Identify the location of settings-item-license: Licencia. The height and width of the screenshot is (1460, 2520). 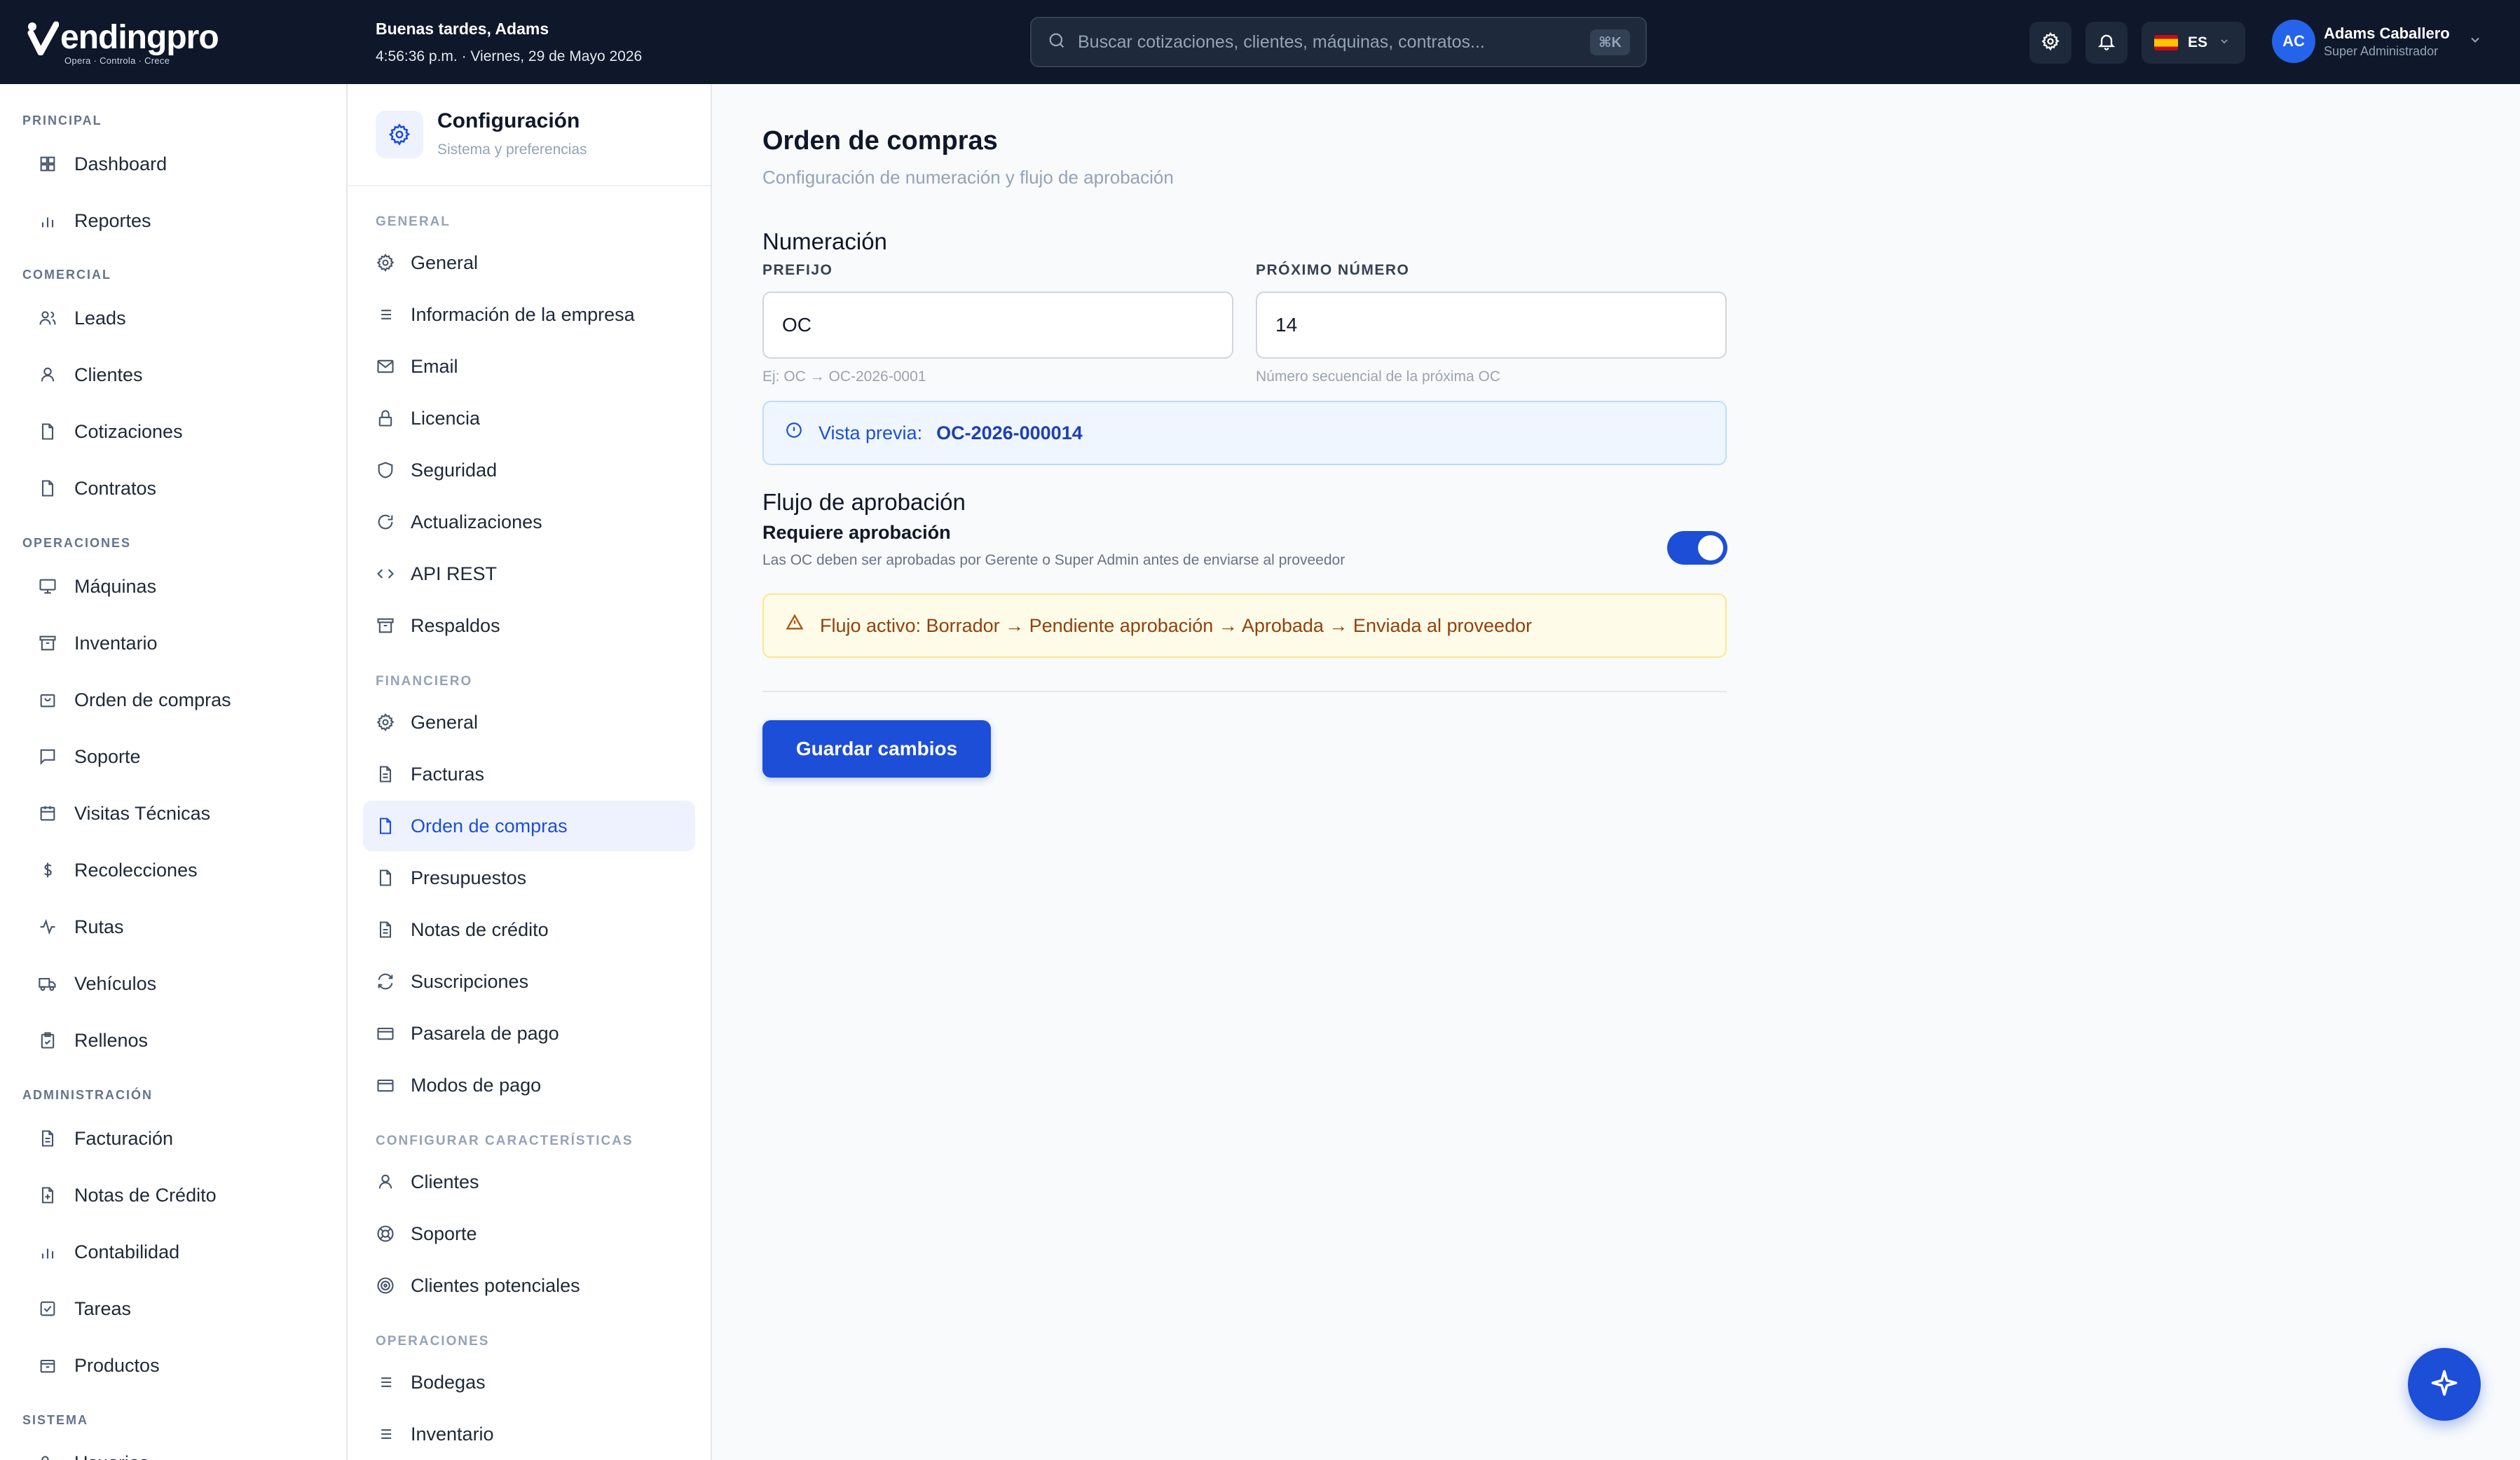
(529, 418).